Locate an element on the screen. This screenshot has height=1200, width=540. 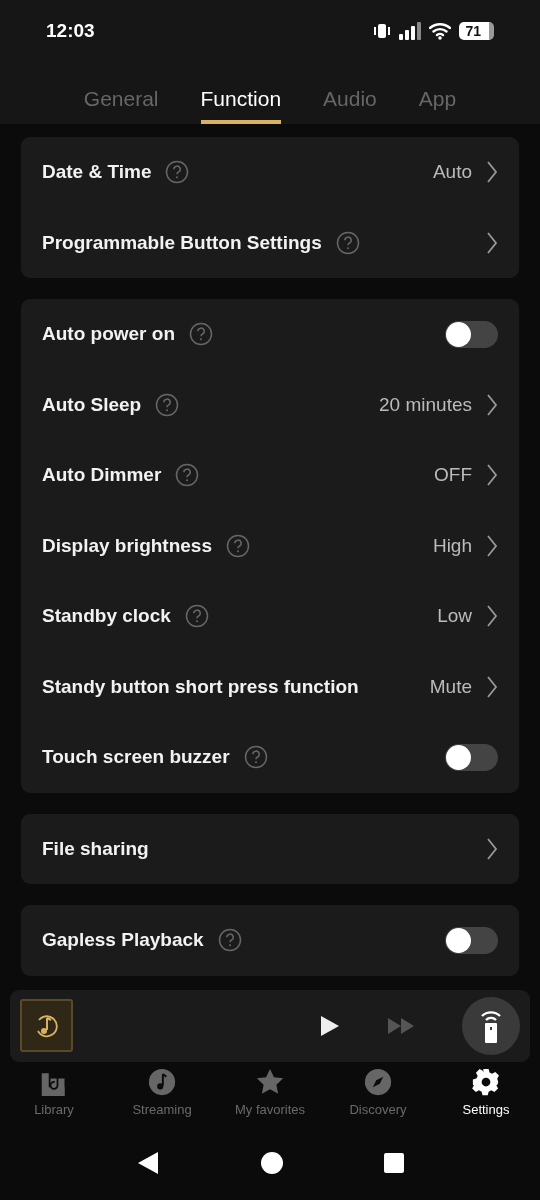
nav-tab: Discovery is located at coordinates (378, 1100).